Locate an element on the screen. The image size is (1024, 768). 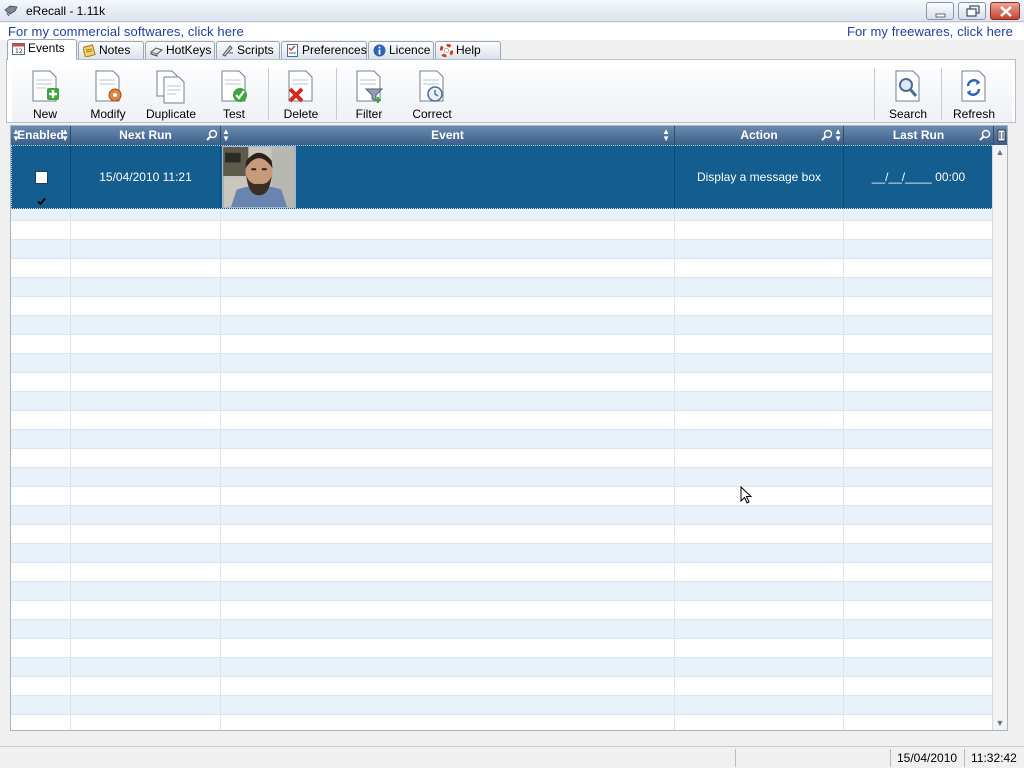
script-icon is located at coordinates (227, 51).